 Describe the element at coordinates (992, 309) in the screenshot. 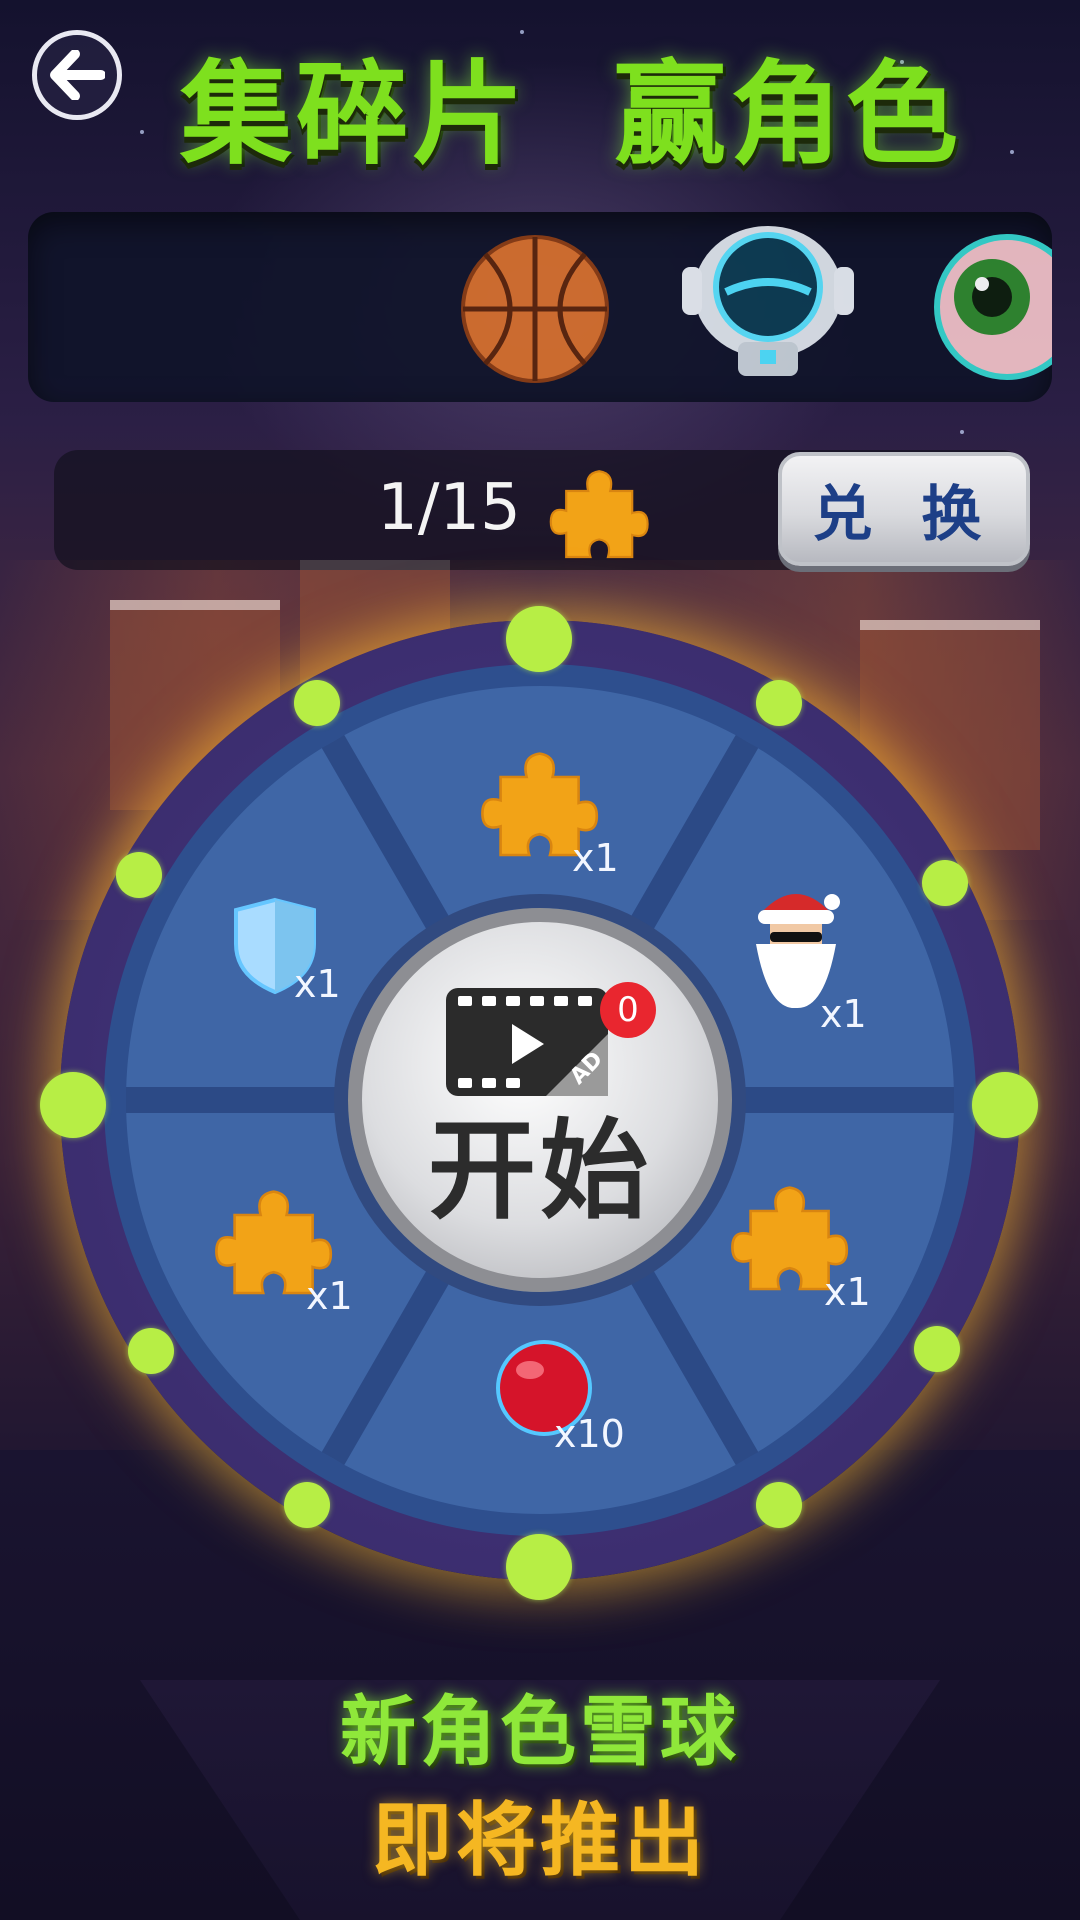

I see `eyeball-character-icon` at that location.